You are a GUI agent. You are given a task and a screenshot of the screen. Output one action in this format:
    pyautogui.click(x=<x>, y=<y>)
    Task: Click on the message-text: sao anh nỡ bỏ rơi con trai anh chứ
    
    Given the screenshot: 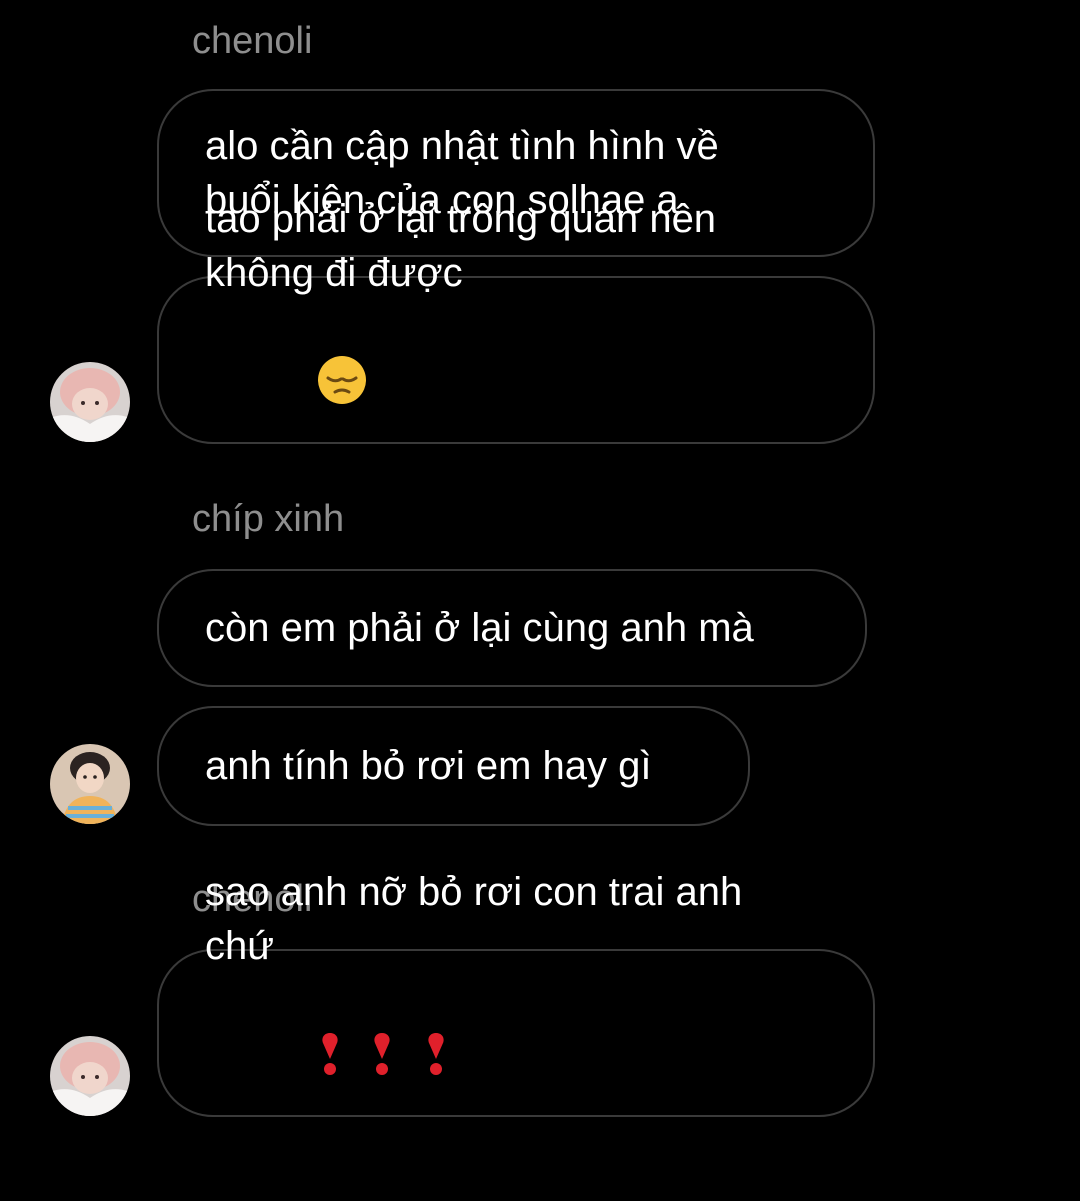 What is the action you would take?
    pyautogui.click(x=473, y=1033)
    